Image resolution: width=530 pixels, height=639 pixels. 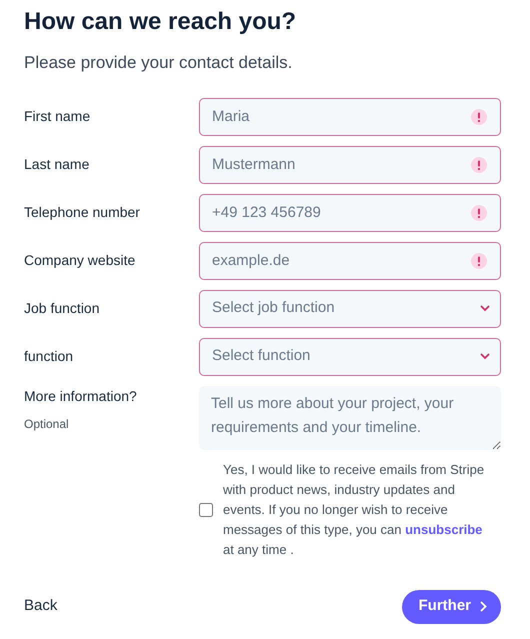 What do you see at coordinates (350, 165) in the screenshot?
I see `input-field: Mustermann` at bounding box center [350, 165].